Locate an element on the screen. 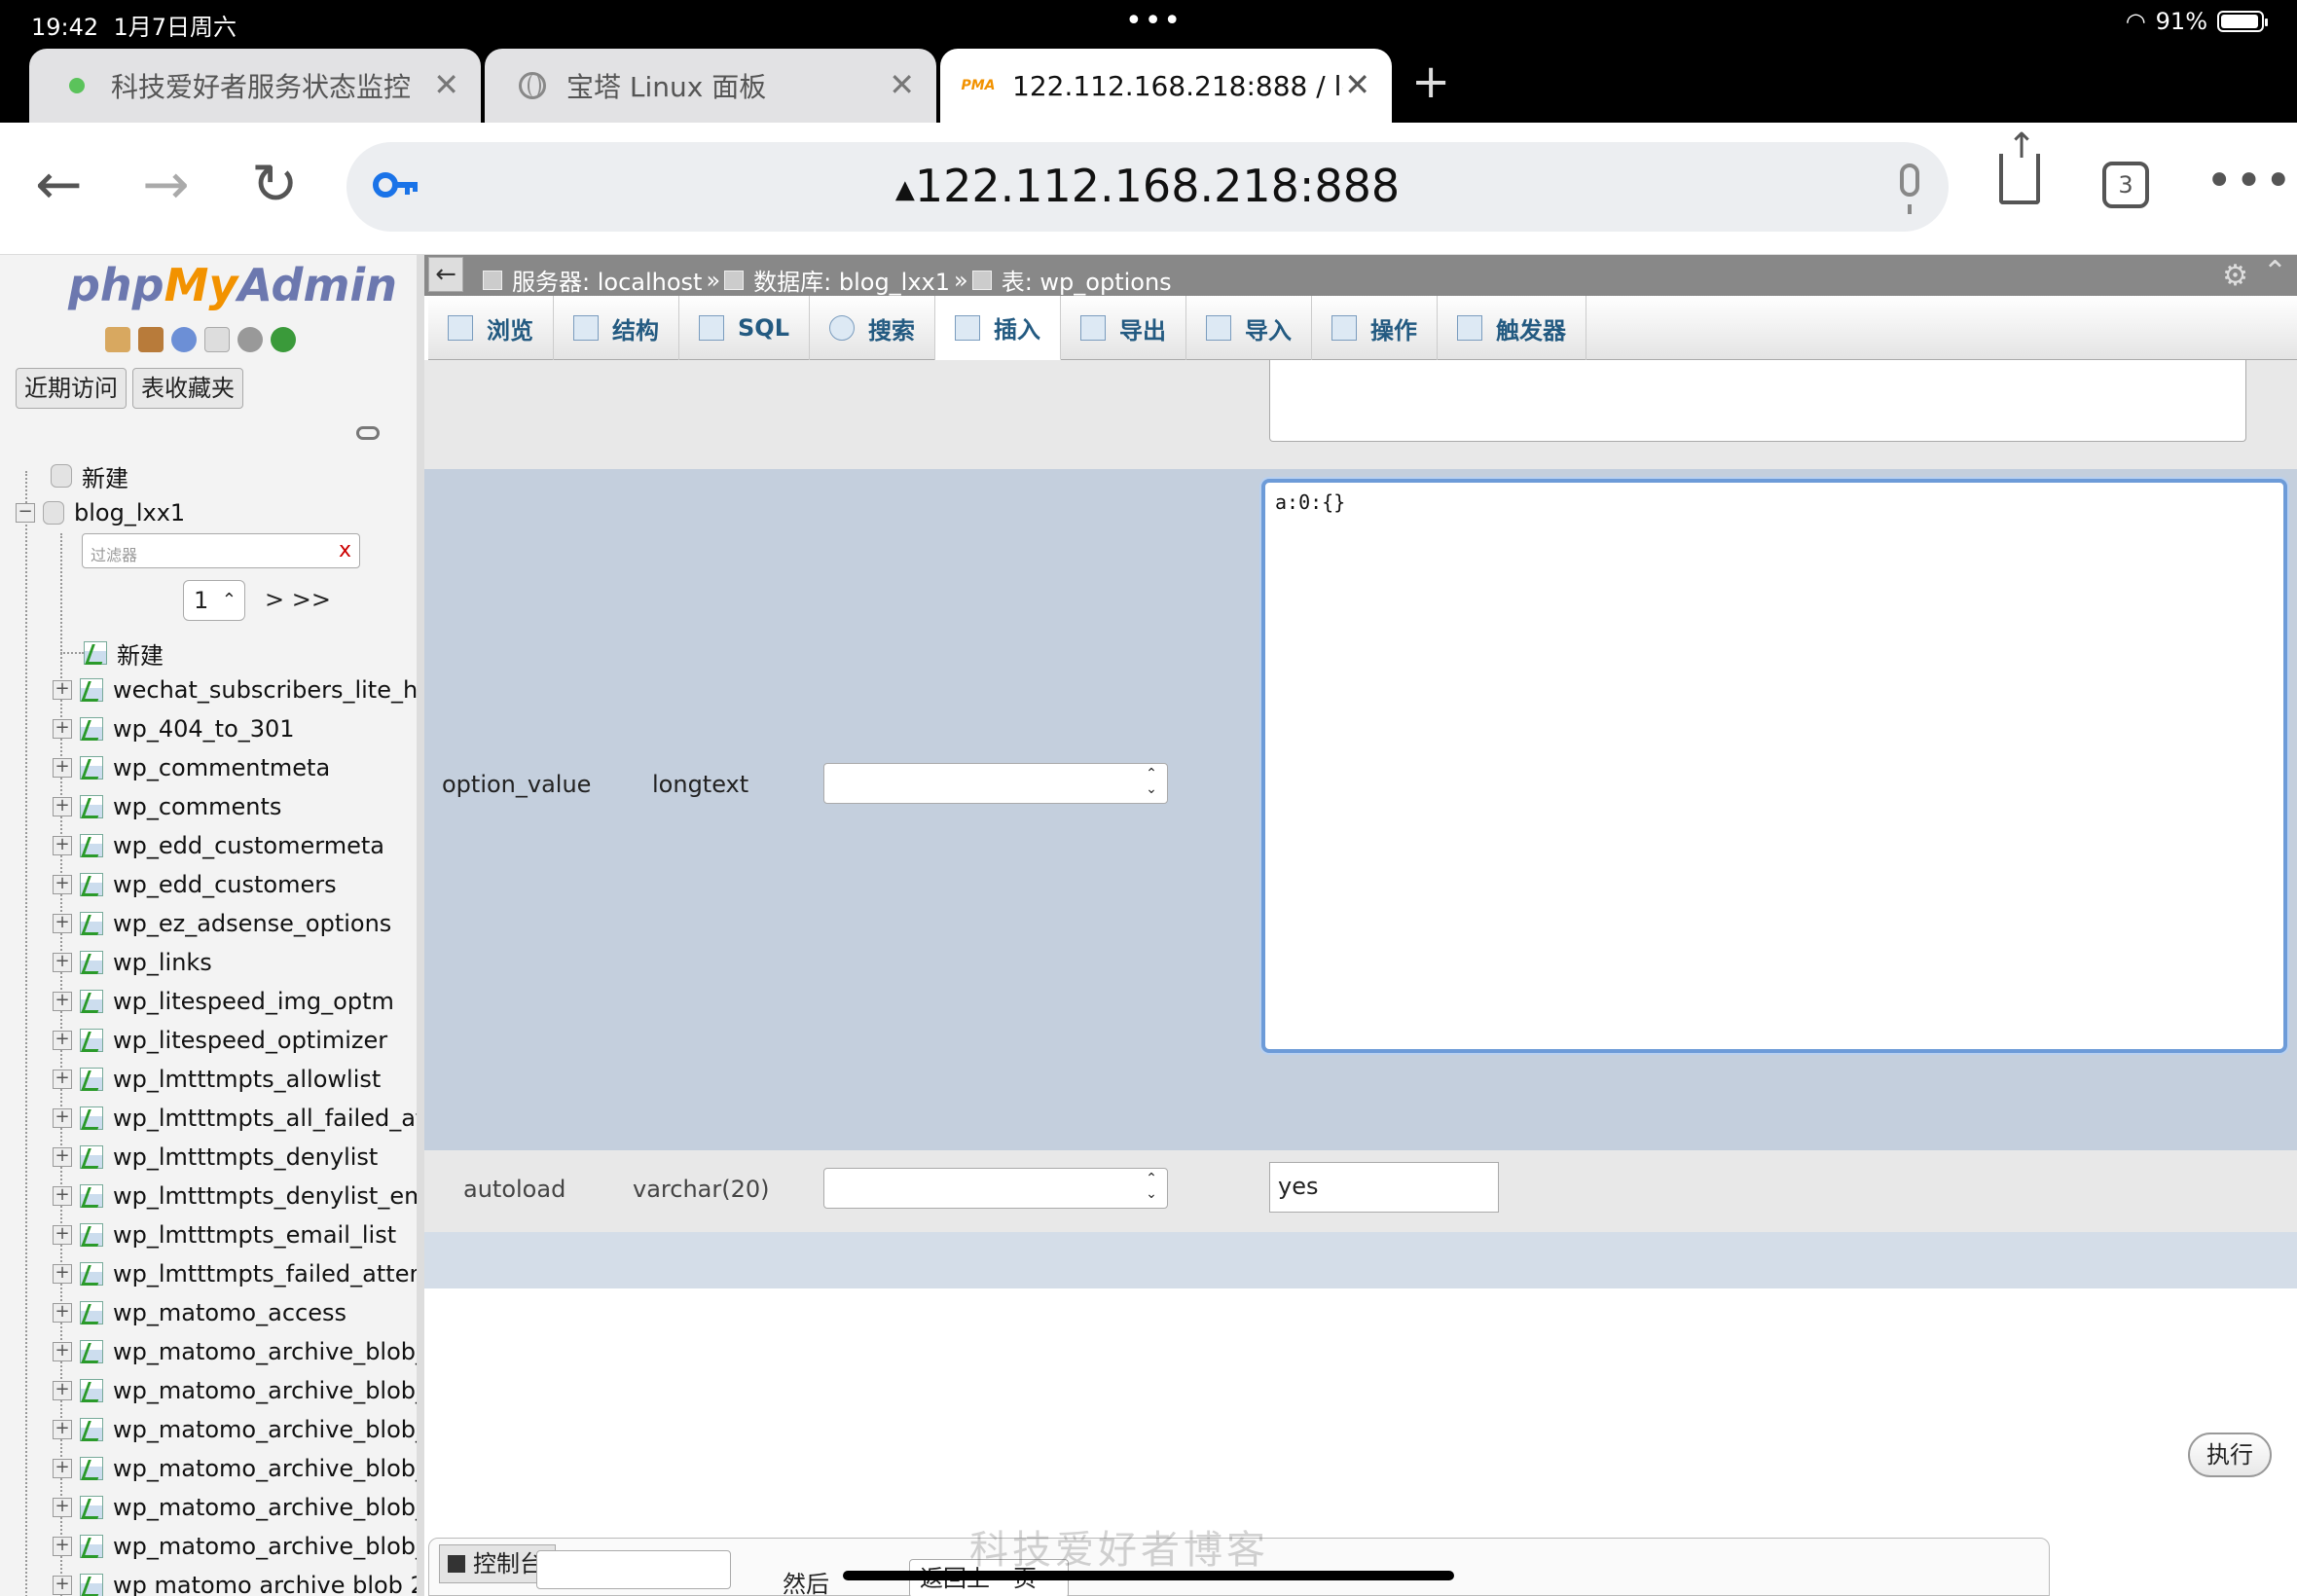 Image resolution: width=2297 pixels, height=1596 pixels. settings-gear-icon is located at coordinates (250, 339).